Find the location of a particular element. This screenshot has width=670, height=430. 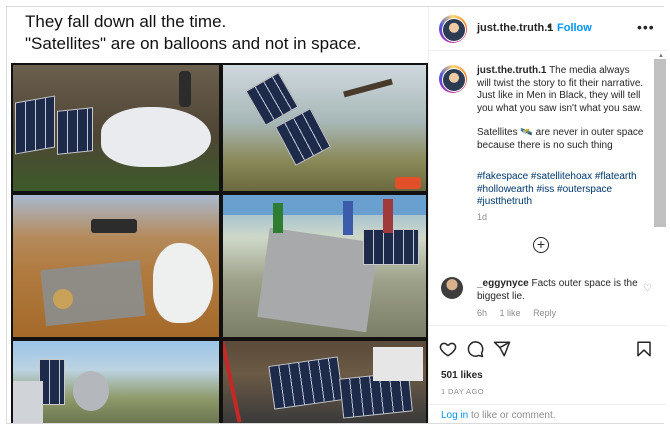

login-prompt-text: to like or comment. is located at coordinates (513, 415).